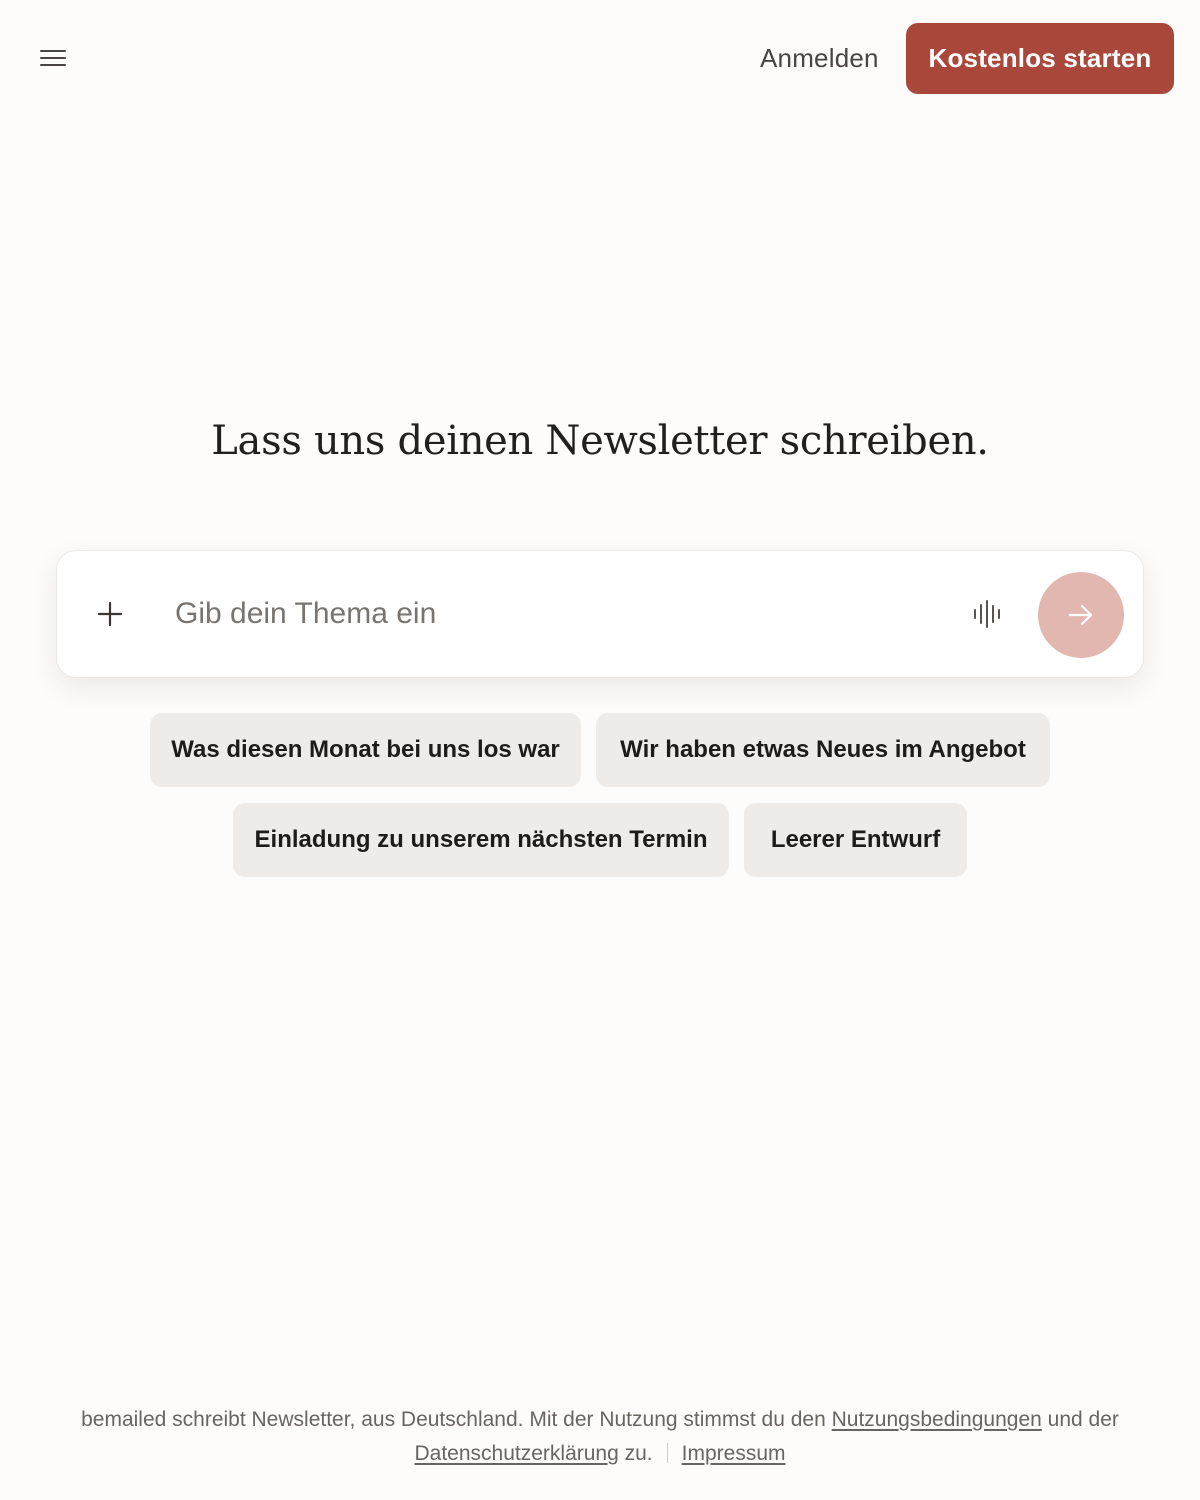 The width and height of the screenshot is (1200, 1500). I want to click on voice-waveform-icon, so click(987, 614).